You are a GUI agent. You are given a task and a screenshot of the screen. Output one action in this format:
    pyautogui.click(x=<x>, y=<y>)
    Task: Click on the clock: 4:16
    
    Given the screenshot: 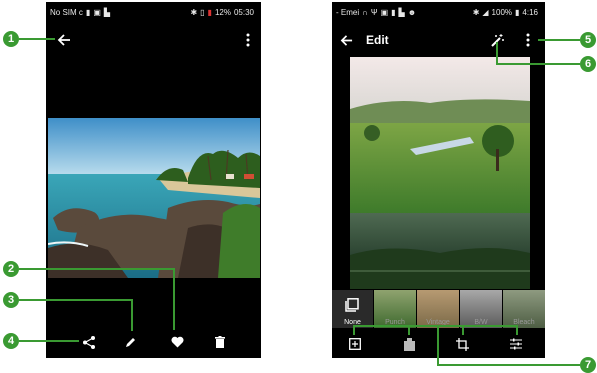 What is the action you would take?
    pyautogui.click(x=530, y=12)
    